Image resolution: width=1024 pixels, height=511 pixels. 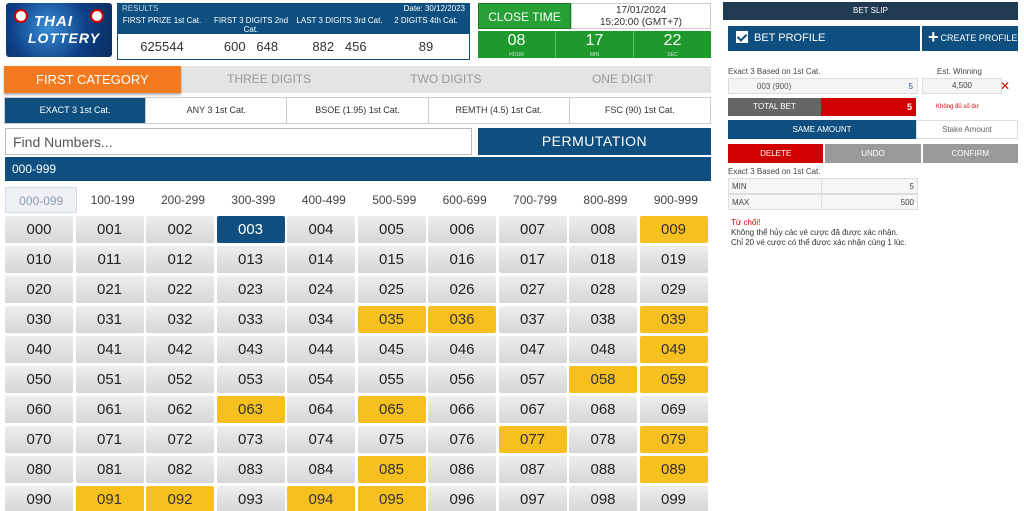 What do you see at coordinates (39, 498) in the screenshot?
I see `number-cell: 090` at bounding box center [39, 498].